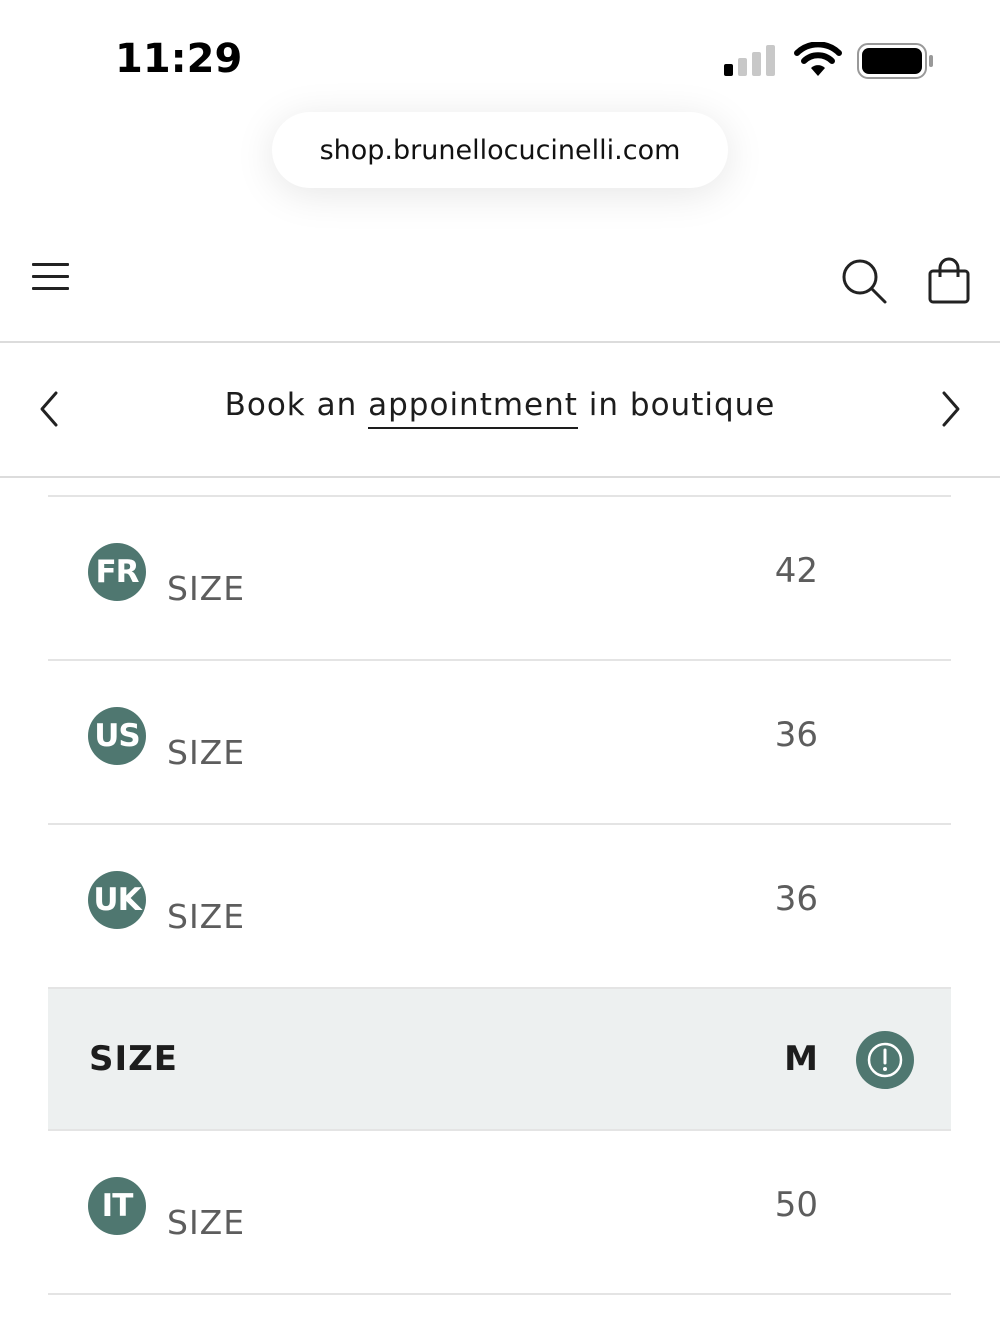  I want to click on search-icon, so click(864, 281).